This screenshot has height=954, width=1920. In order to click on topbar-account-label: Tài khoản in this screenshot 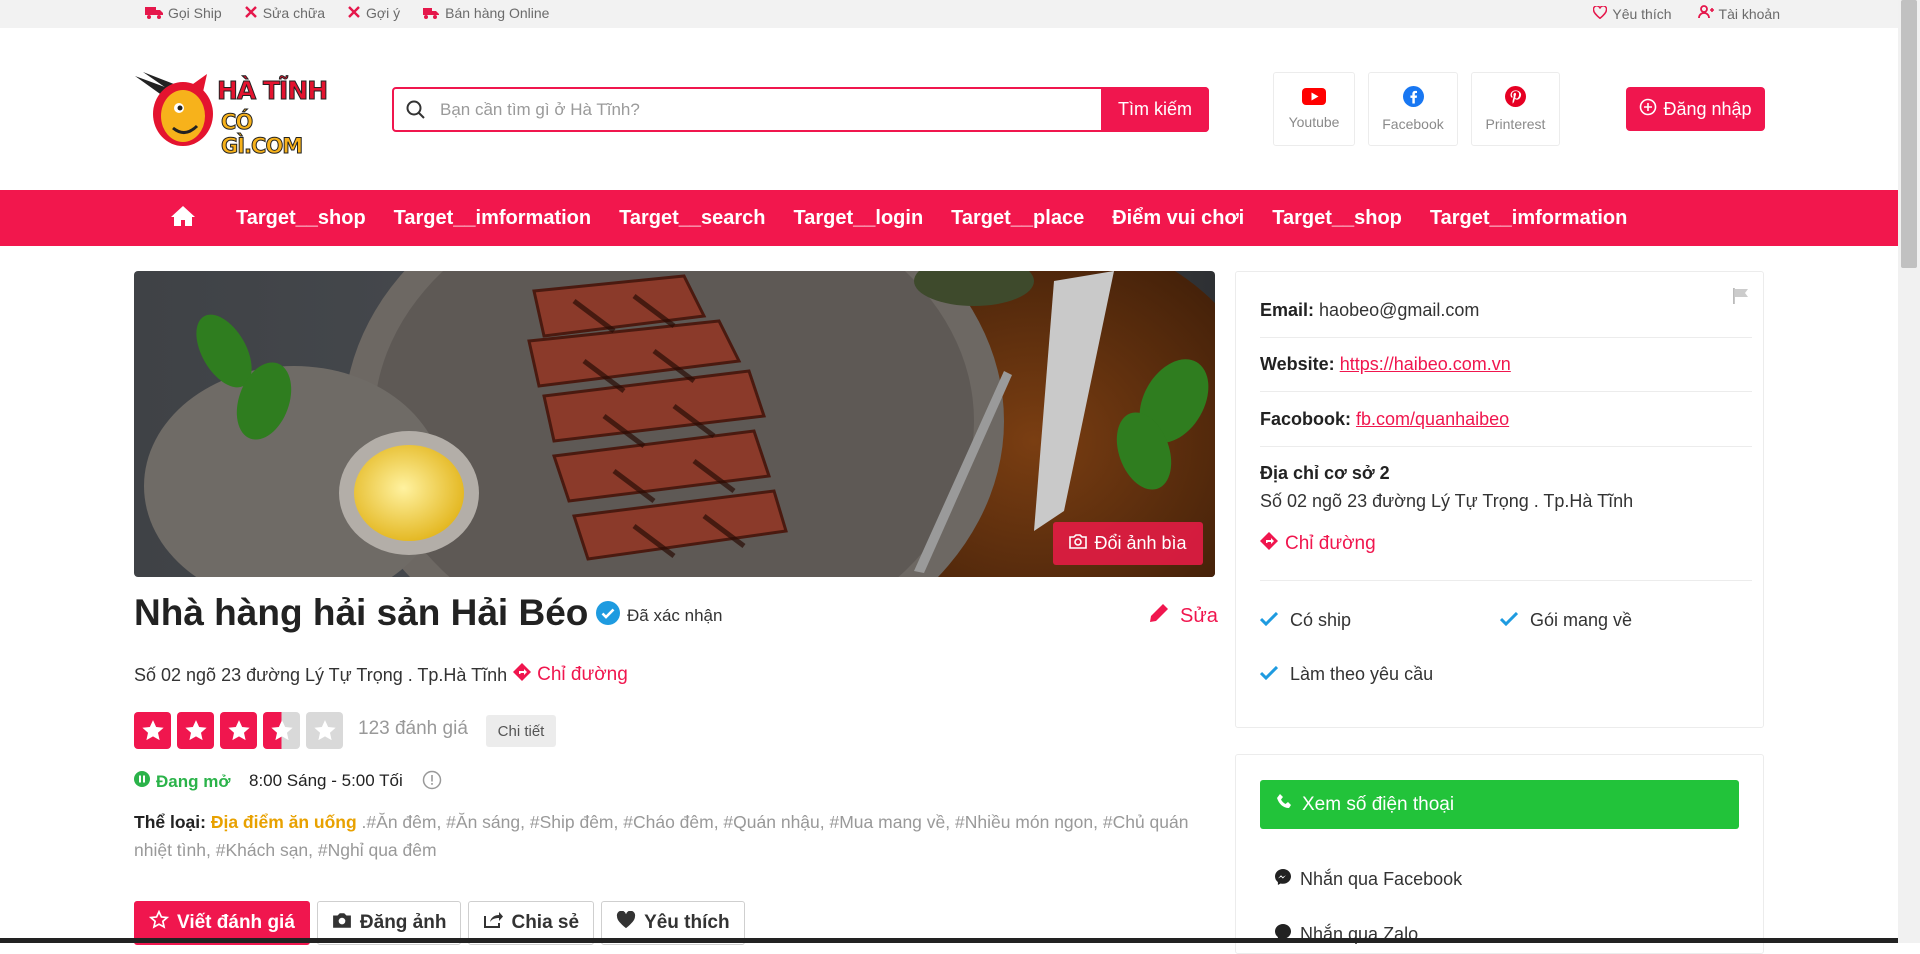, I will do `click(1749, 13)`.